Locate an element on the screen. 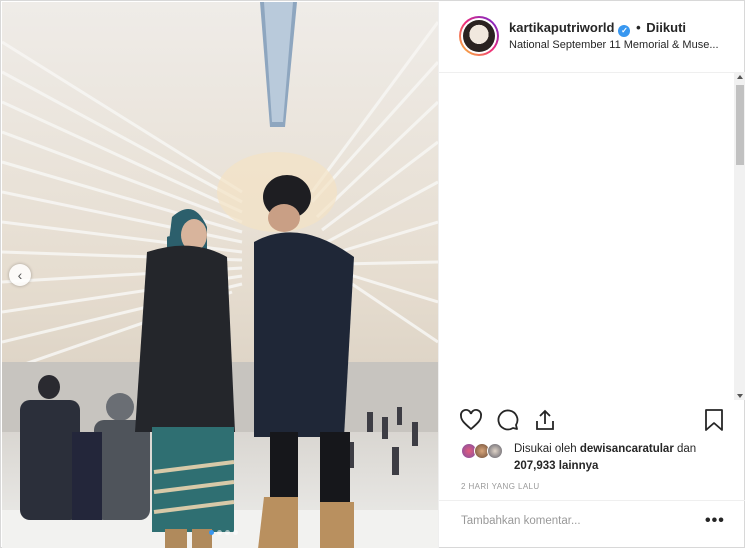 This screenshot has width=745, height=549. likes-connector: dan is located at coordinates (685, 449).